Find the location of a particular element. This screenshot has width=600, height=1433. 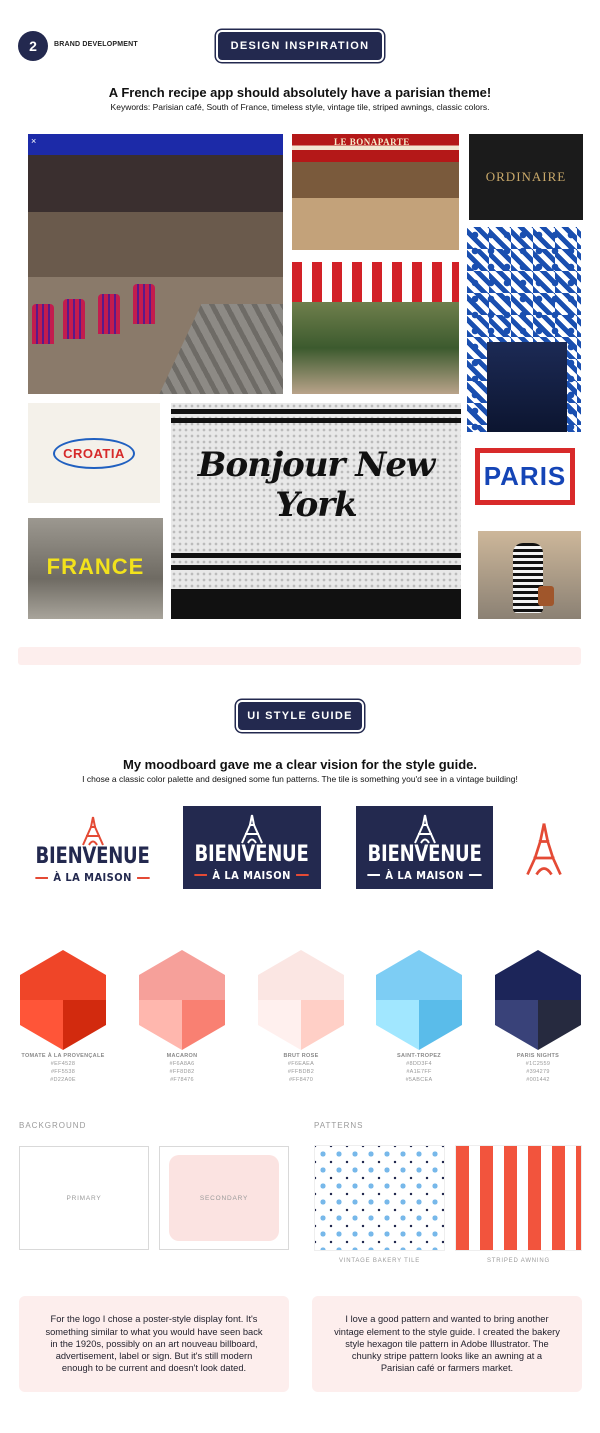

close-icon: × is located at coordinates (33, 141).